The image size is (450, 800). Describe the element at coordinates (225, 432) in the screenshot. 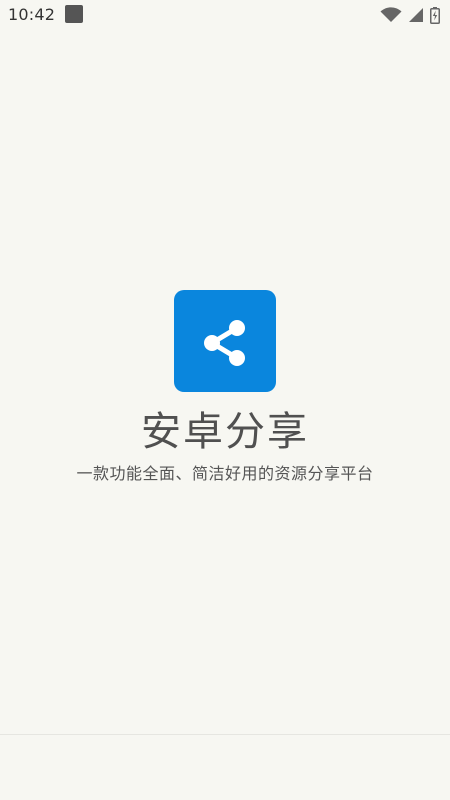

I see `app-title: 安卓分享` at that location.